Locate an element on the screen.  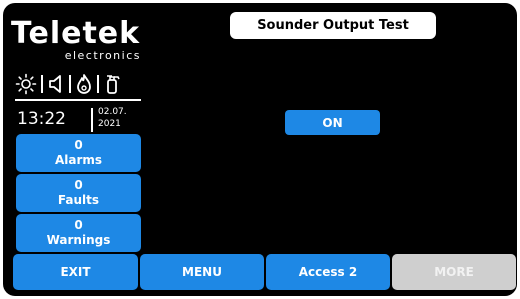
more-button: MORE is located at coordinates (454, 272).